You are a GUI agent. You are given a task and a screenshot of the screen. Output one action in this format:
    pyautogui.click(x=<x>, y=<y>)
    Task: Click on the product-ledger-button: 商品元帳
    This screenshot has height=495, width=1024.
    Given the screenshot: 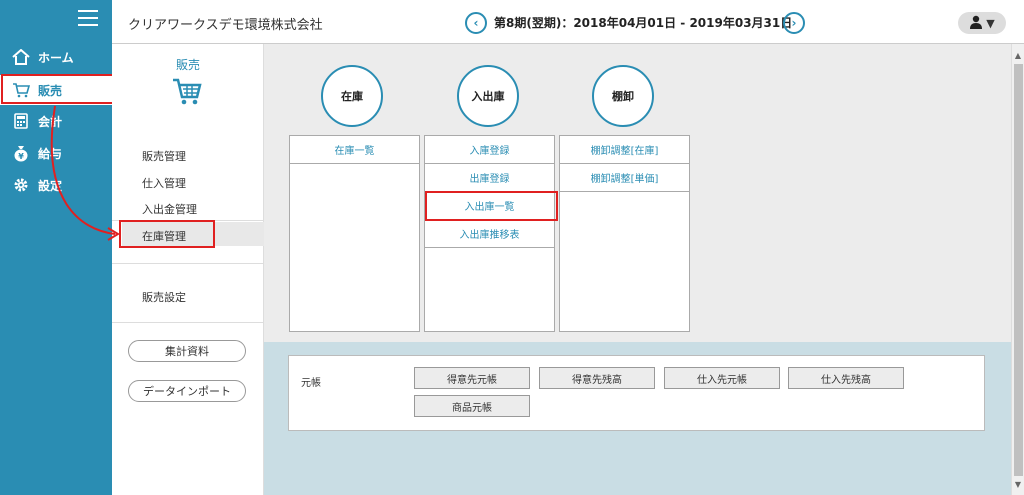 What is the action you would take?
    pyautogui.click(x=472, y=406)
    